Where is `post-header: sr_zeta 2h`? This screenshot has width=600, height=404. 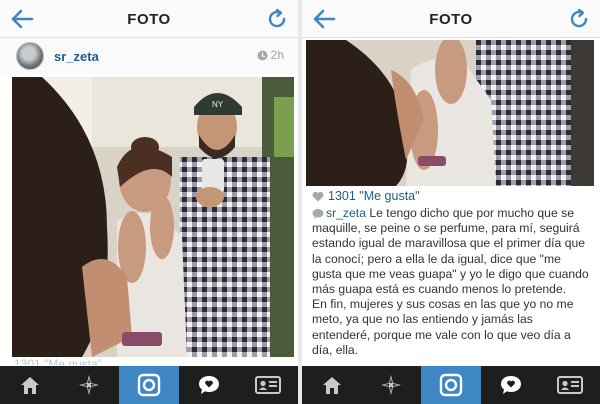
post-header: sr_zeta 2h is located at coordinates (149, 56).